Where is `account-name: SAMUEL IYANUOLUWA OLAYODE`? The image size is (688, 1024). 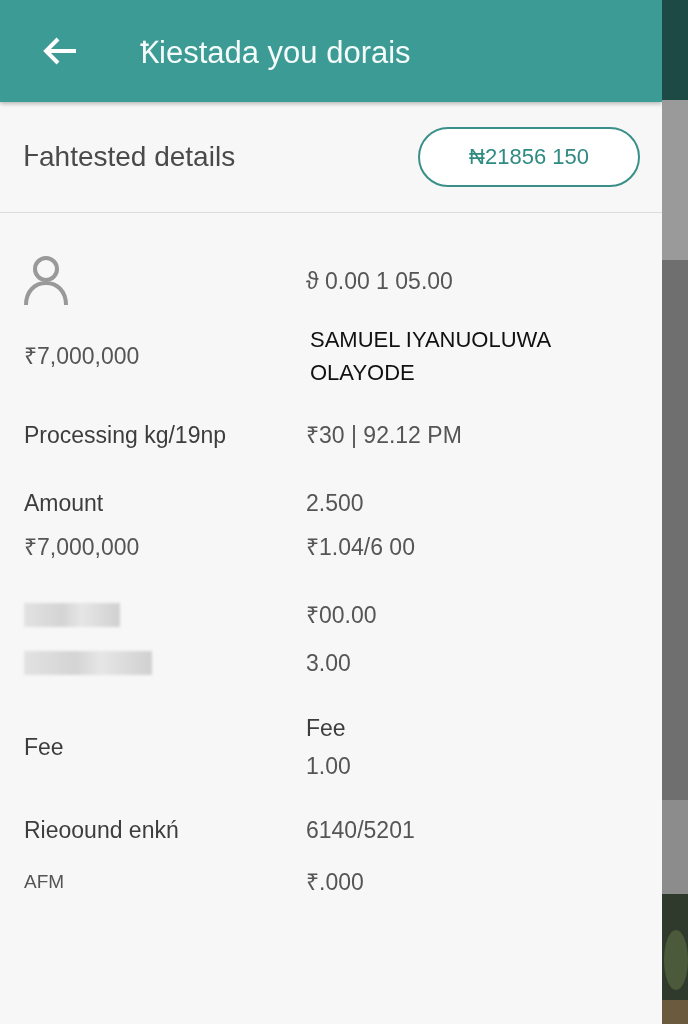
account-name: SAMUEL IYANUOLUWA OLAYODE is located at coordinates (430, 356).